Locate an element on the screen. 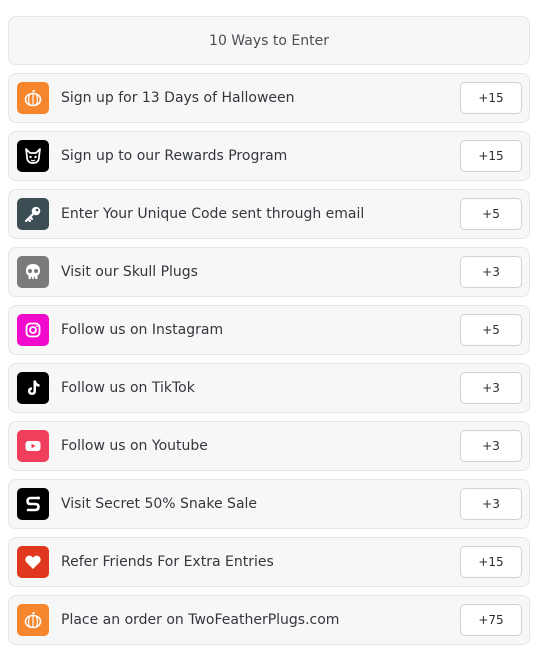 This screenshot has width=540, height=652. entry-label: Follow us on Instagram is located at coordinates (142, 330).